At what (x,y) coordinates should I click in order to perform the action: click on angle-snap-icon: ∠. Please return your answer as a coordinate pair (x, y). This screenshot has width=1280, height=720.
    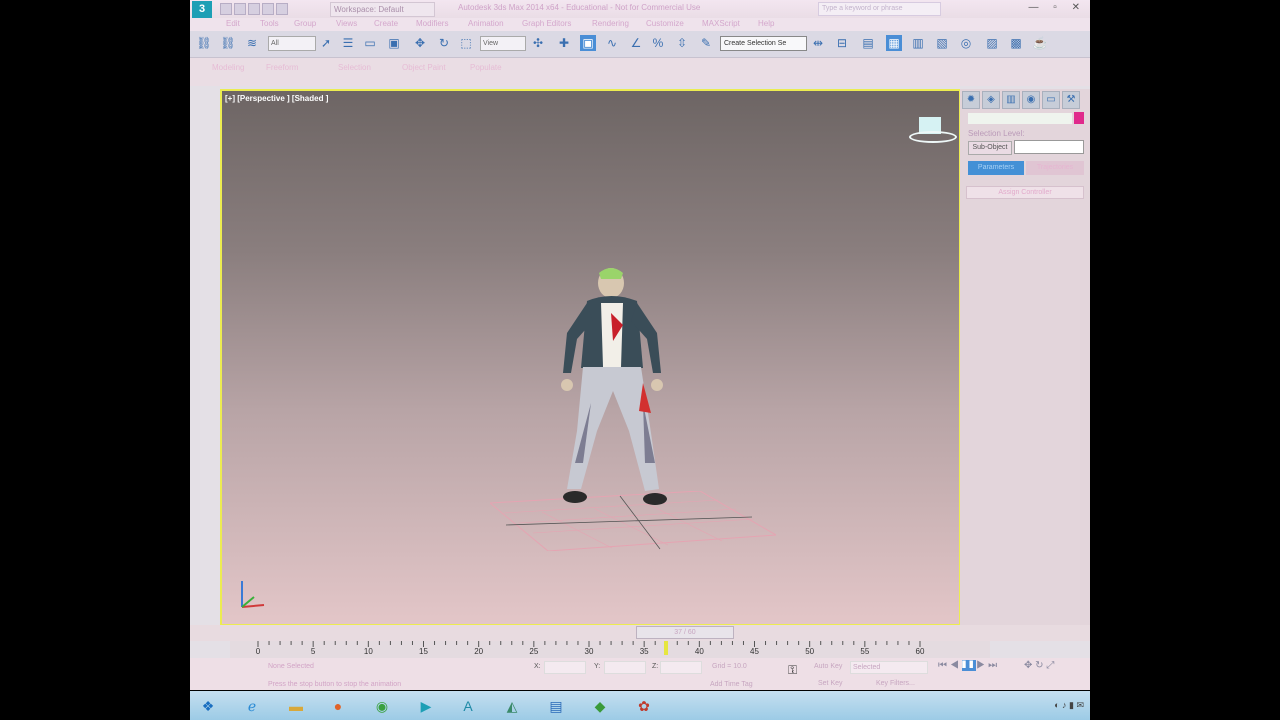
    Looking at the image, I should click on (636, 43).